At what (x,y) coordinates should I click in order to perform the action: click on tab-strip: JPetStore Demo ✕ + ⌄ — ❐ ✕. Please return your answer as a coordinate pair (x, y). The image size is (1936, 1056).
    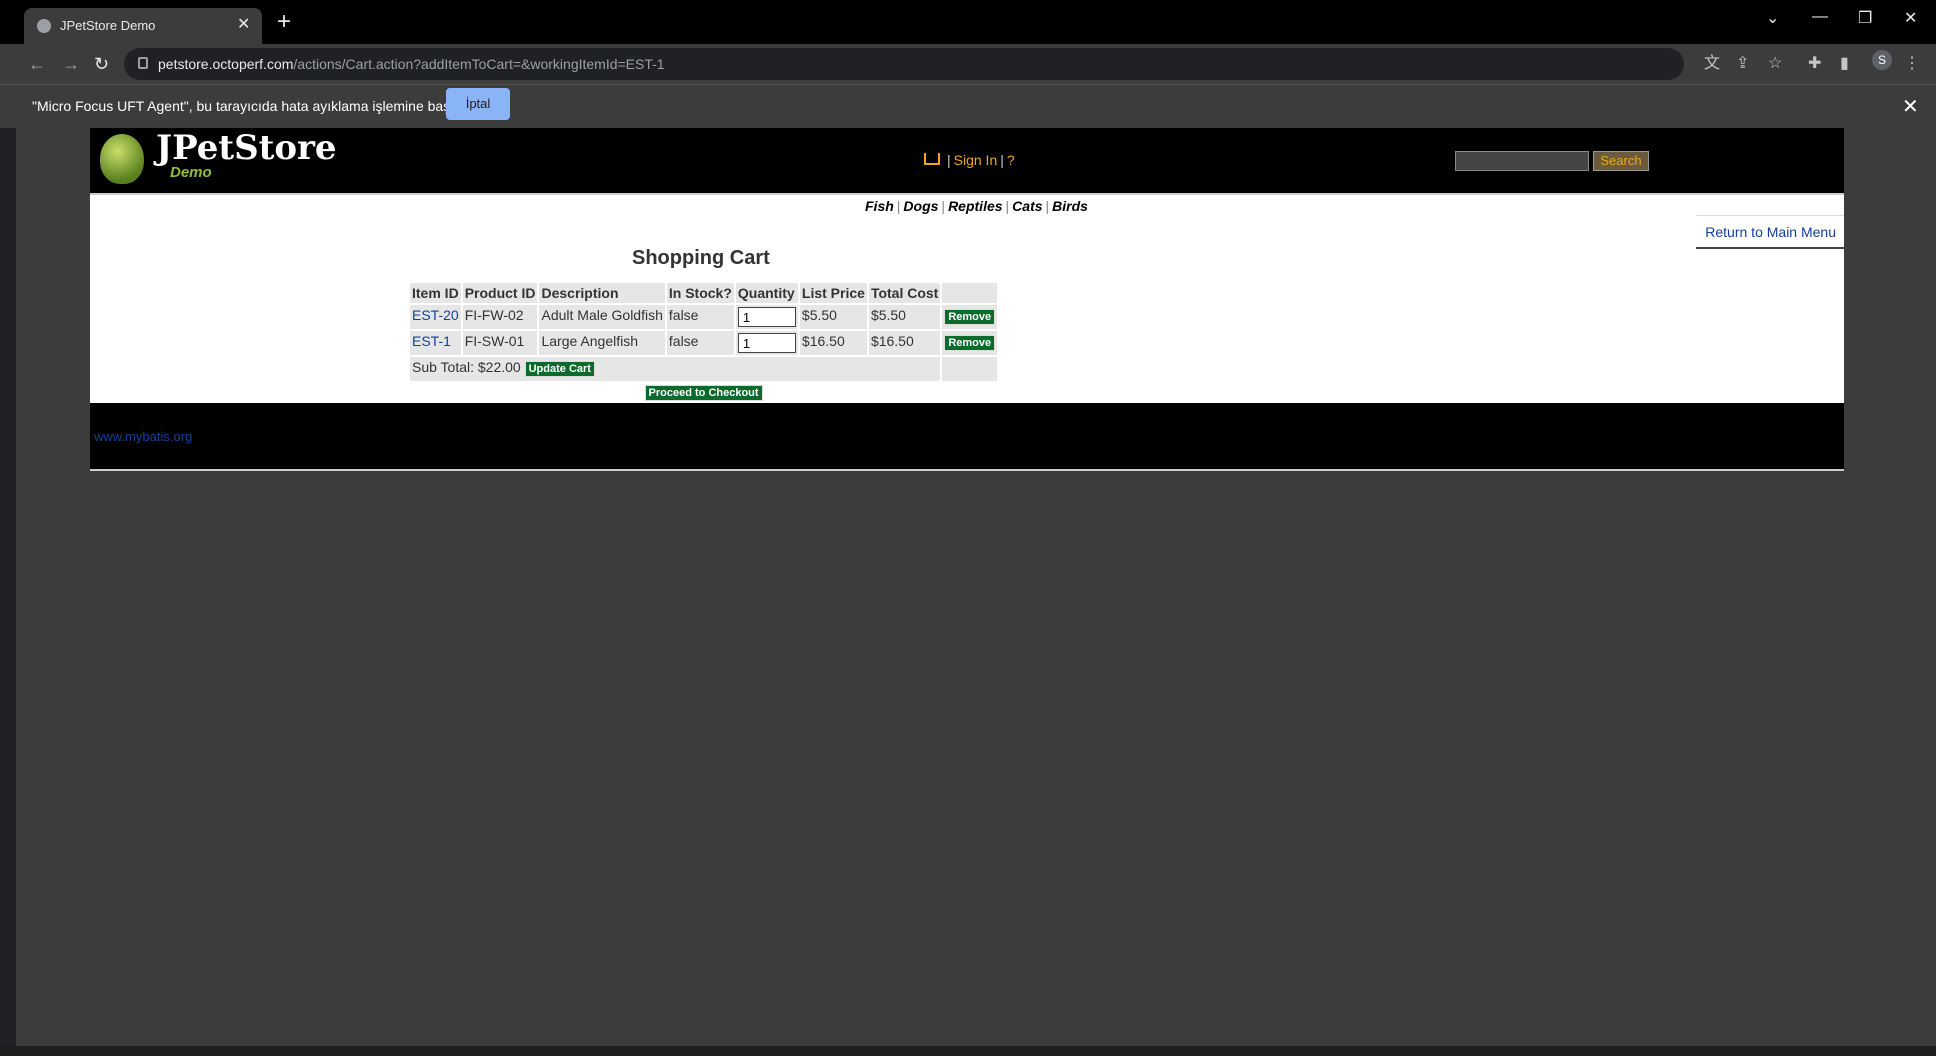
    Looking at the image, I should click on (968, 22).